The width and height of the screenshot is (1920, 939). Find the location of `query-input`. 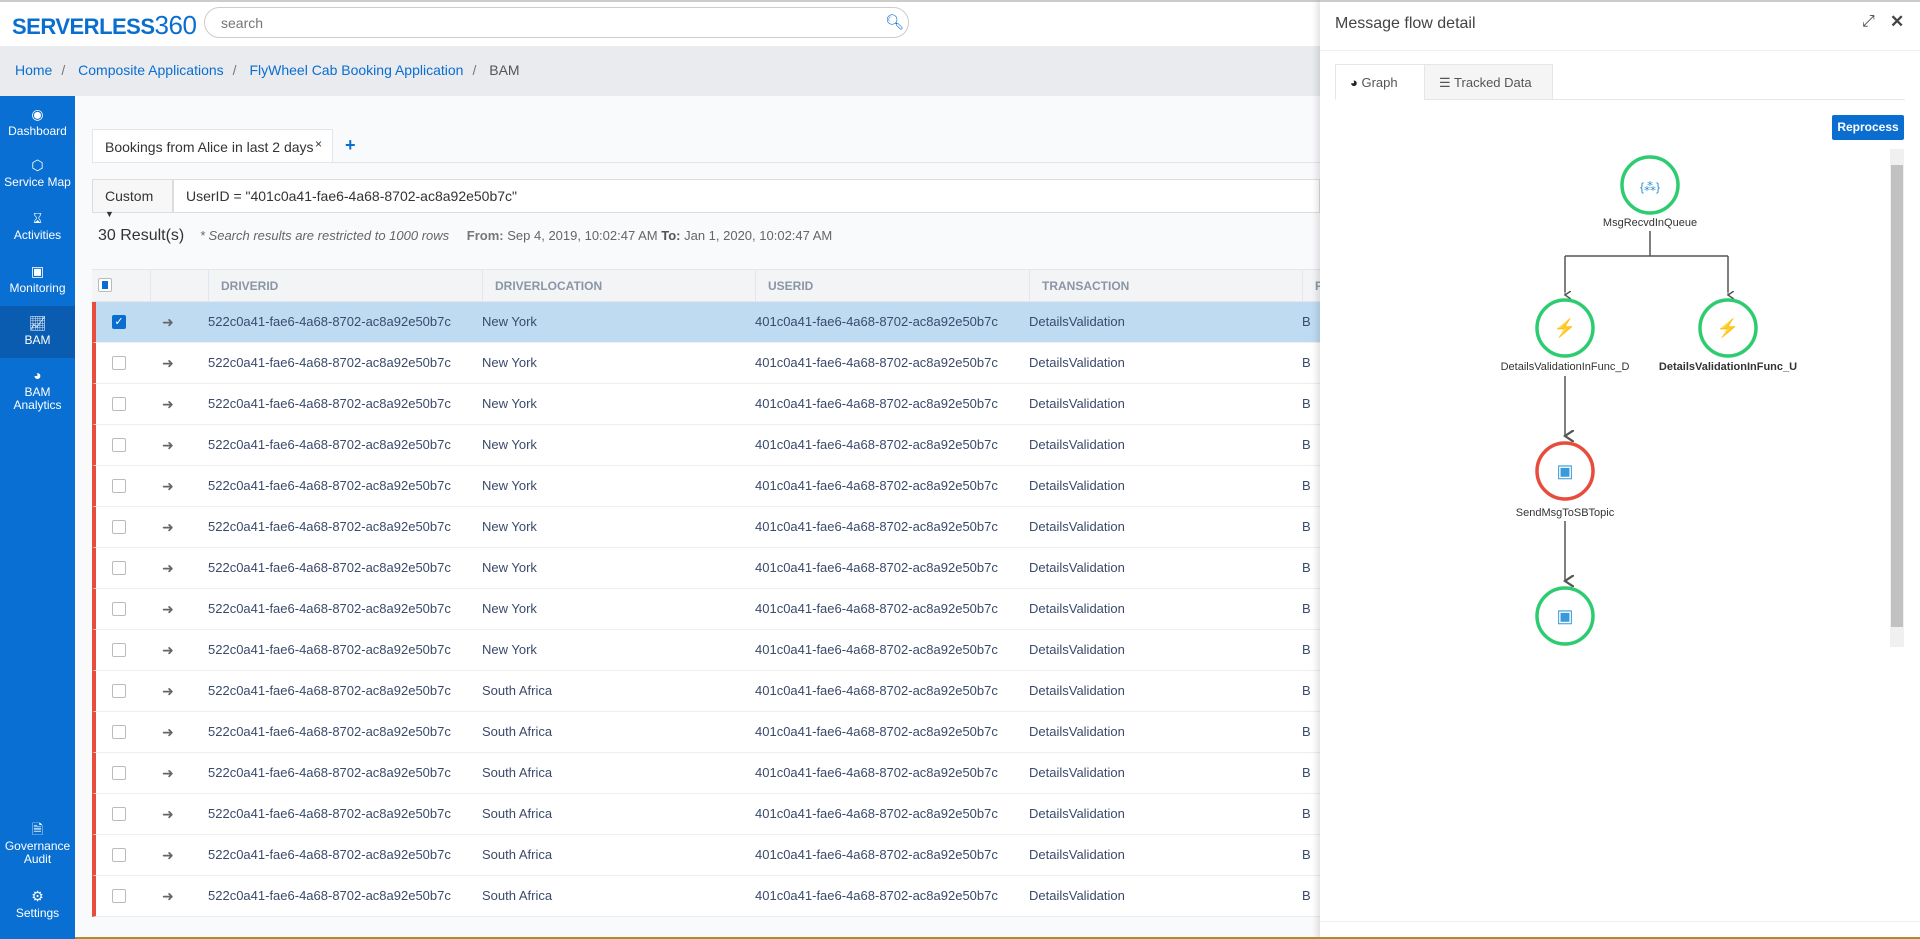

query-input is located at coordinates (746, 196).